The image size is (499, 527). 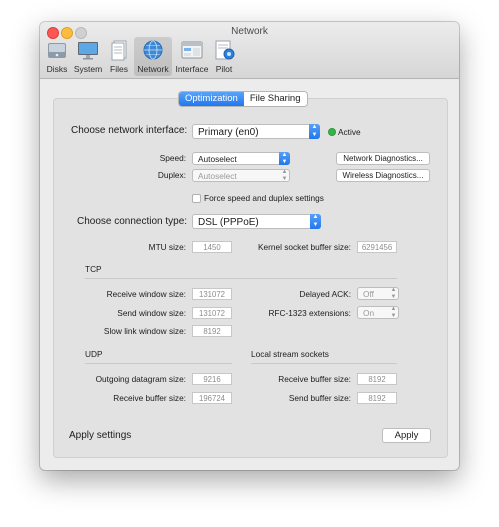 I want to click on connection-value: DSL (PPPoE), so click(x=228, y=222).